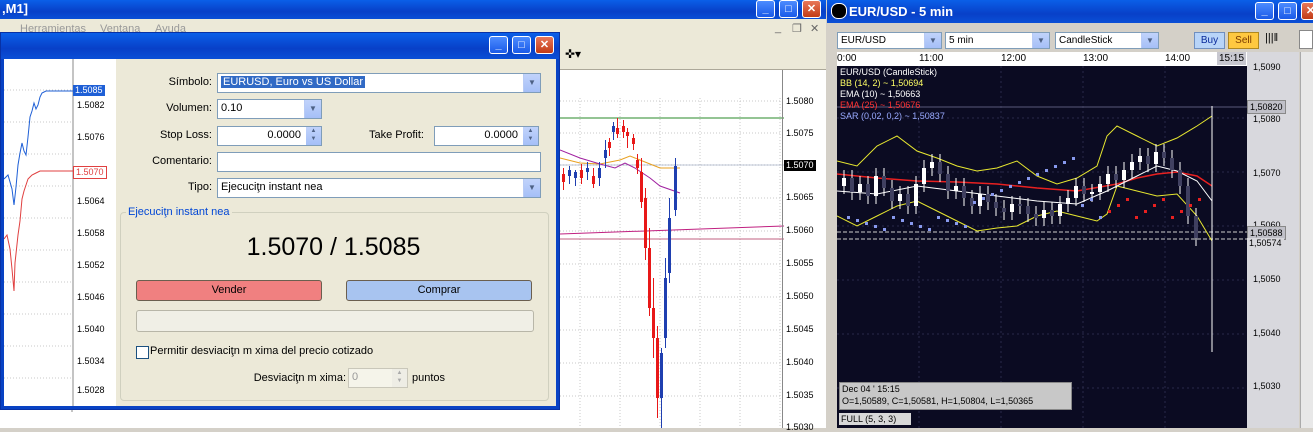 The height and width of the screenshot is (432, 1313). What do you see at coordinates (875, 419) in the screenshot?
I see `footer-indicator: FULL (5, 3, 3)` at bounding box center [875, 419].